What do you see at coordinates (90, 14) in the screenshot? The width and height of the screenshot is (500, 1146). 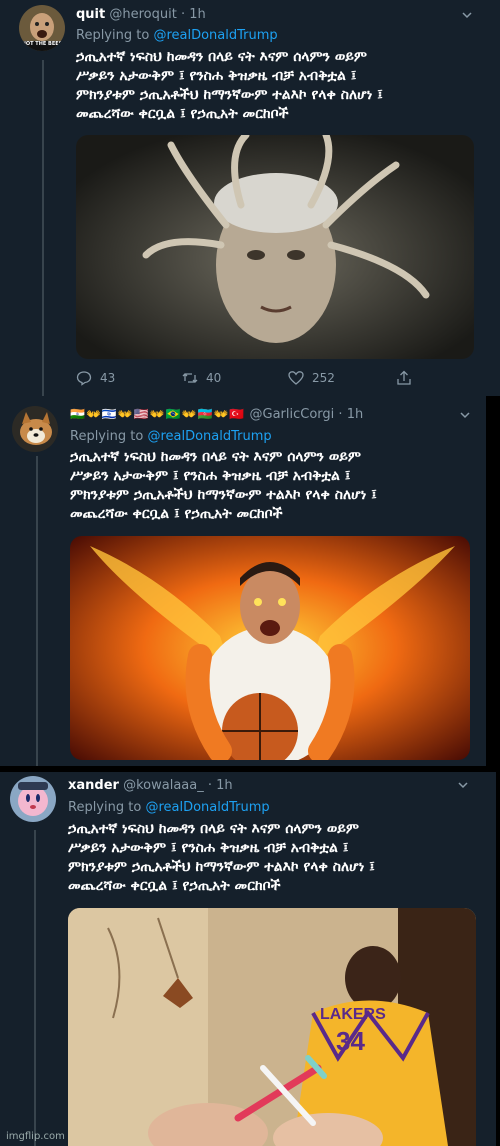 I see `display-name: quit` at bounding box center [90, 14].